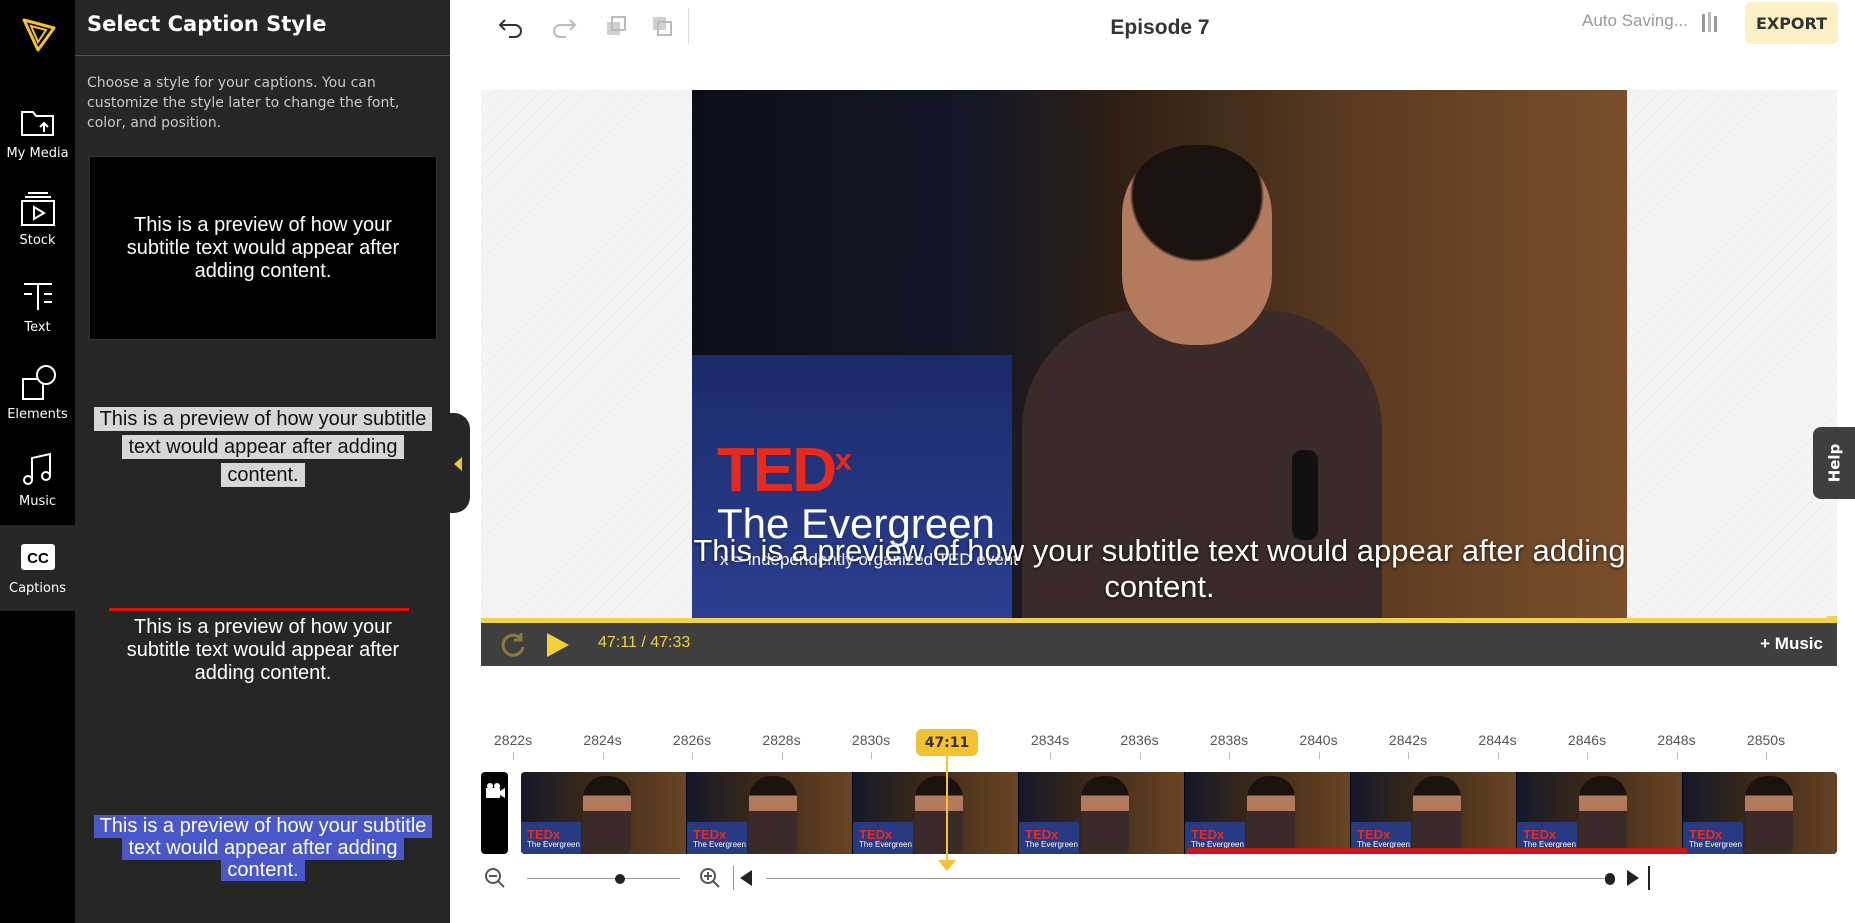  Describe the element at coordinates (1160, 28) in the screenshot. I see `project-title: Episode 7` at that location.